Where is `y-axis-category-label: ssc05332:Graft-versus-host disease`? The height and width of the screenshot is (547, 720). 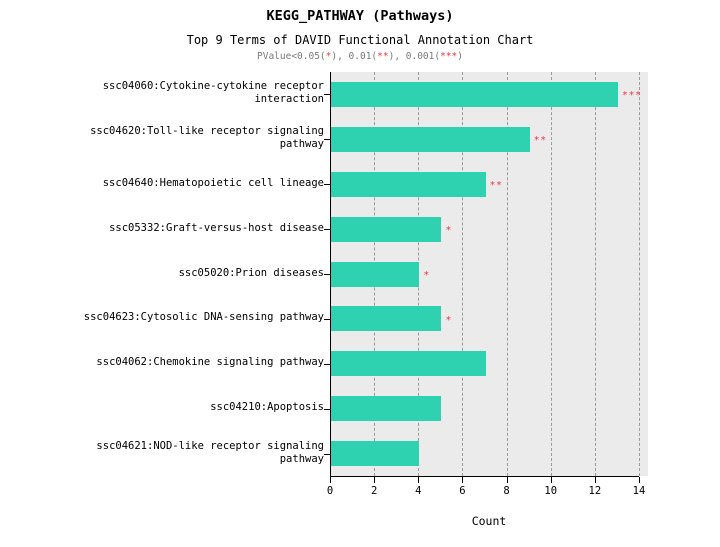 y-axis-category-label: ssc05332:Graft-versus-host disease is located at coordinates (169, 228).